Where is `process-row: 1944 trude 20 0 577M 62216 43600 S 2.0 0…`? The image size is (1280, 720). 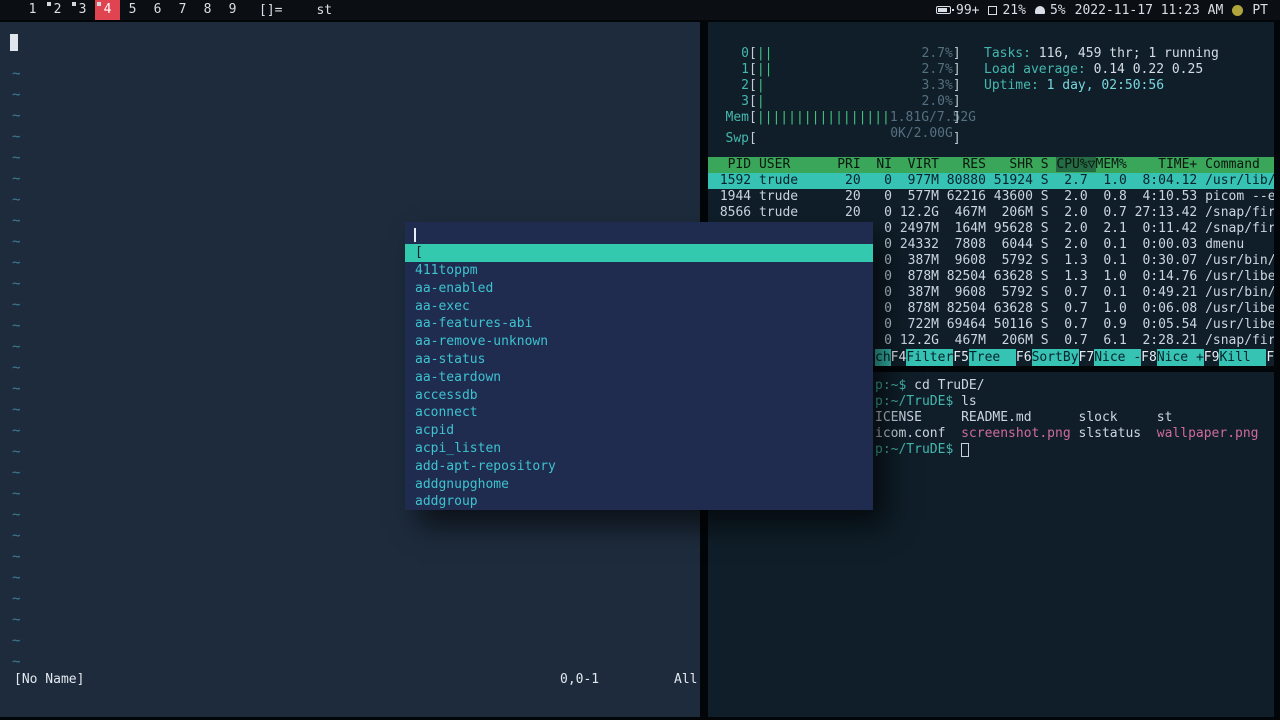
process-row: 1944 trude 20 0 577M 62216 43600 S 2.0 0… is located at coordinates (991, 197).